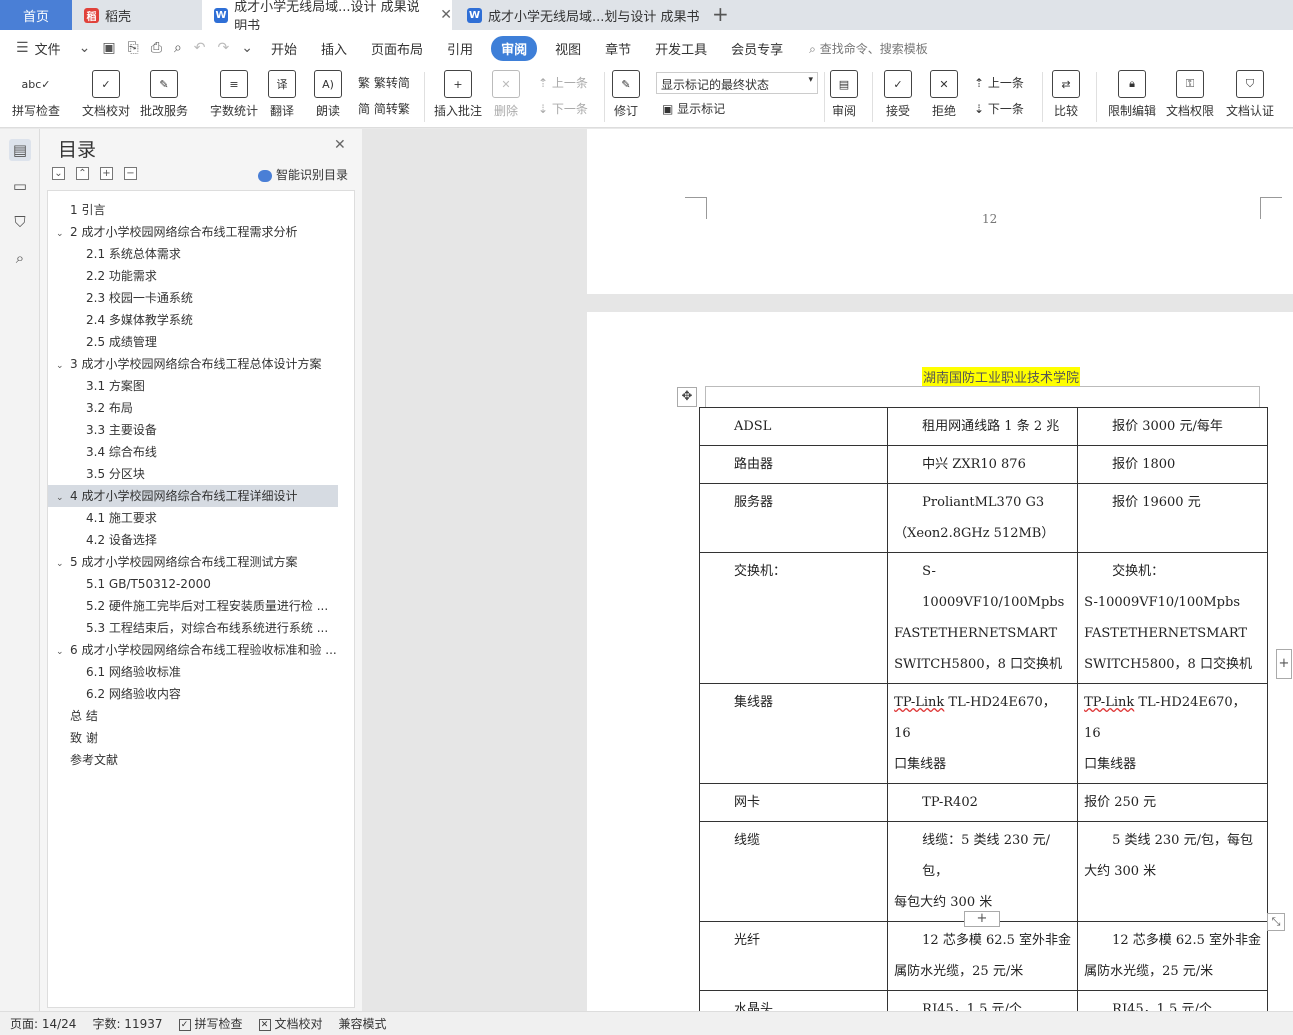 This screenshot has height=1035, width=1293. Describe the element at coordinates (460, 48) in the screenshot. I see `menu-references: 引用` at that location.